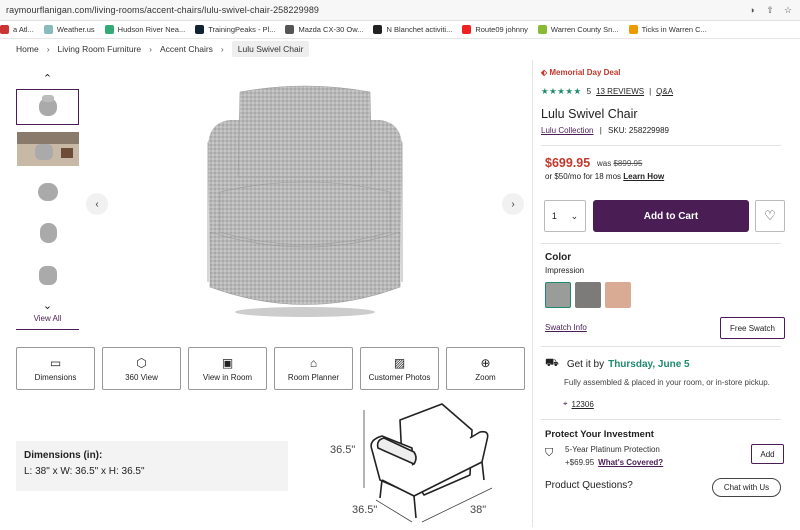 Image resolution: width=800 pixels, height=530 pixels. Describe the element at coordinates (568, 163) in the screenshot. I see `sale-price: $699.95` at that location.